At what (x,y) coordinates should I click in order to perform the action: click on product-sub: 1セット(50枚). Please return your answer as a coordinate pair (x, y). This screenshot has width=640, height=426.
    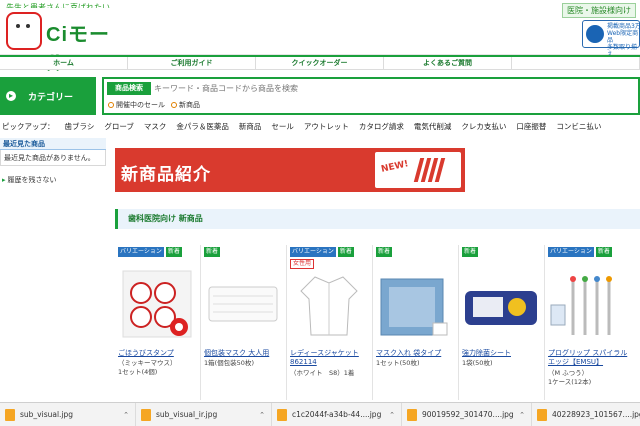
    Looking at the image, I should click on (398, 363).